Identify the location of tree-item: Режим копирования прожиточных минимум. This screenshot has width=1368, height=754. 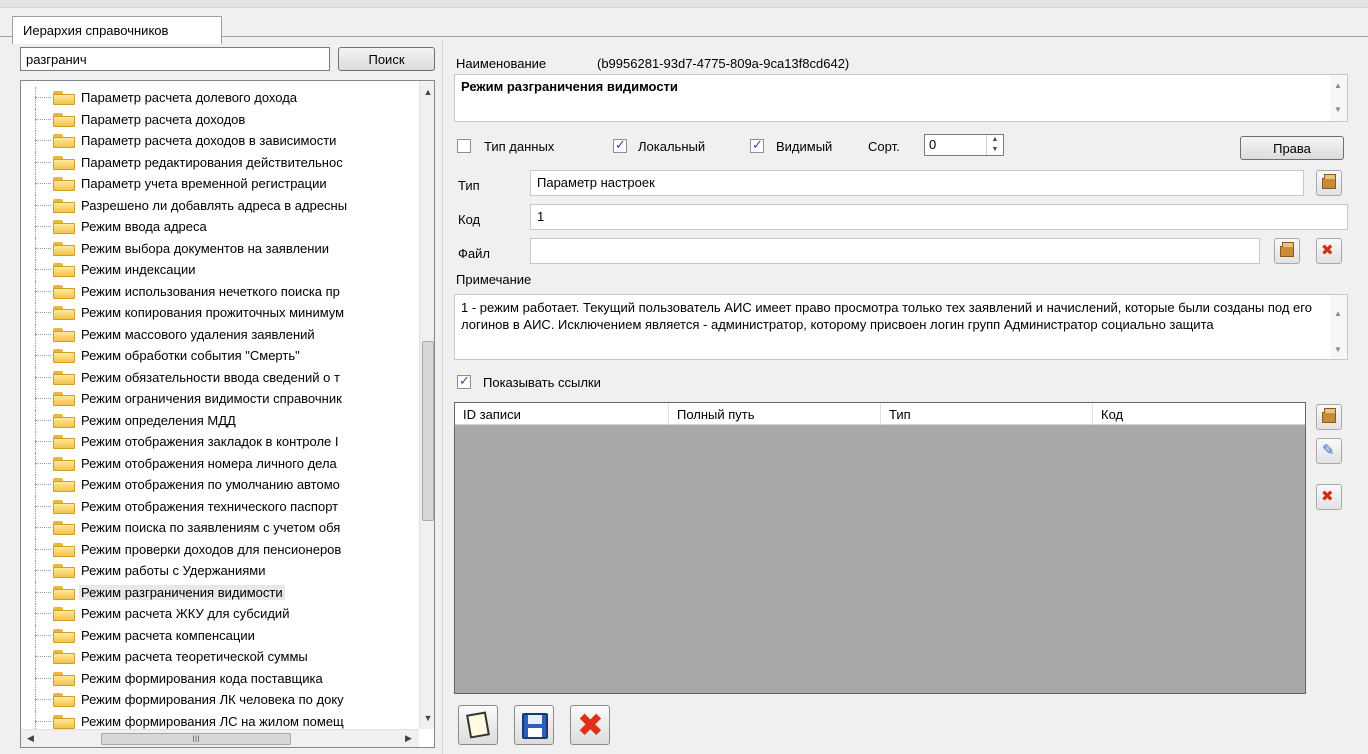
(220, 313).